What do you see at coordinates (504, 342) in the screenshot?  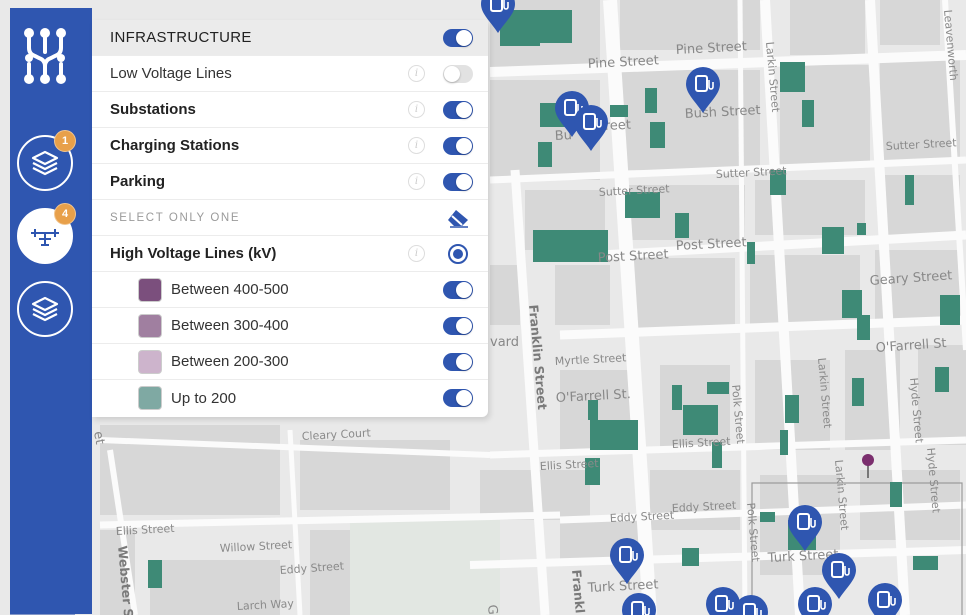 I see `street-boulevard-partial: vard` at bounding box center [504, 342].